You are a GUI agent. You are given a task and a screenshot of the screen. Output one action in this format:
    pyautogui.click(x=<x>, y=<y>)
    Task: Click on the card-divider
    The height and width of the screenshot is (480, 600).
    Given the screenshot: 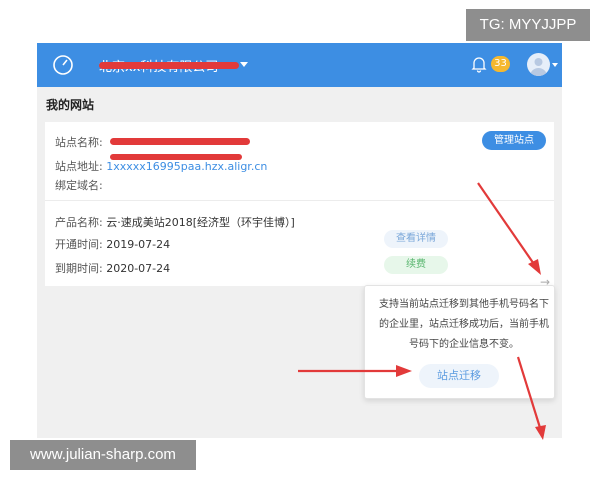 What is the action you would take?
    pyautogui.click(x=299, y=200)
    